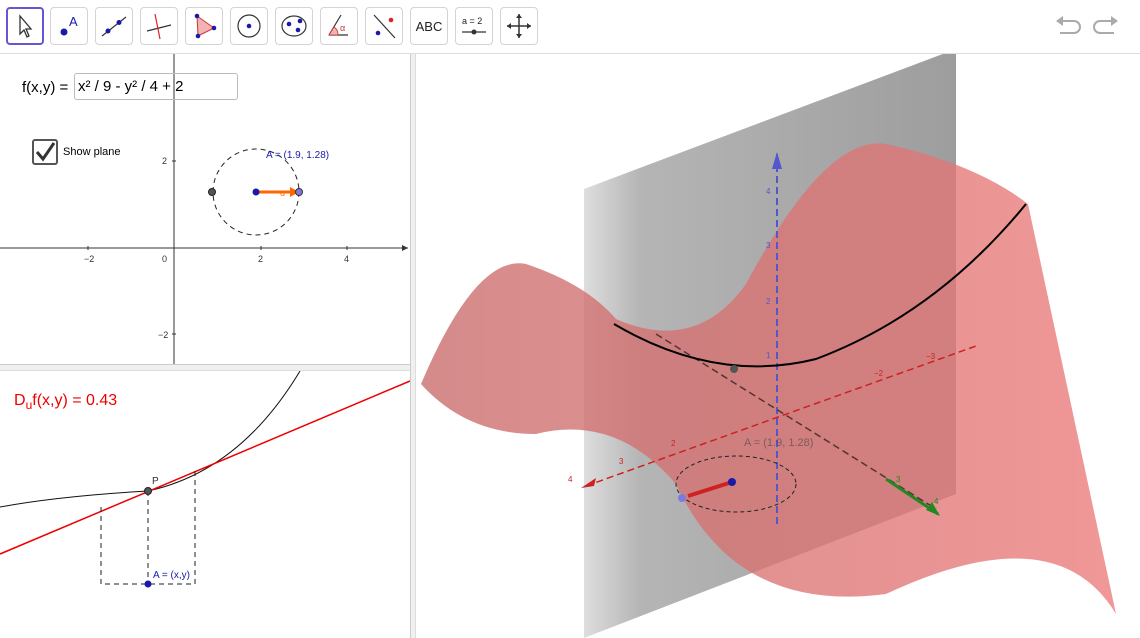 This screenshot has height=638, width=1140. Describe the element at coordinates (570, 479) in the screenshot. I see `x-tick-3d: 4` at that location.